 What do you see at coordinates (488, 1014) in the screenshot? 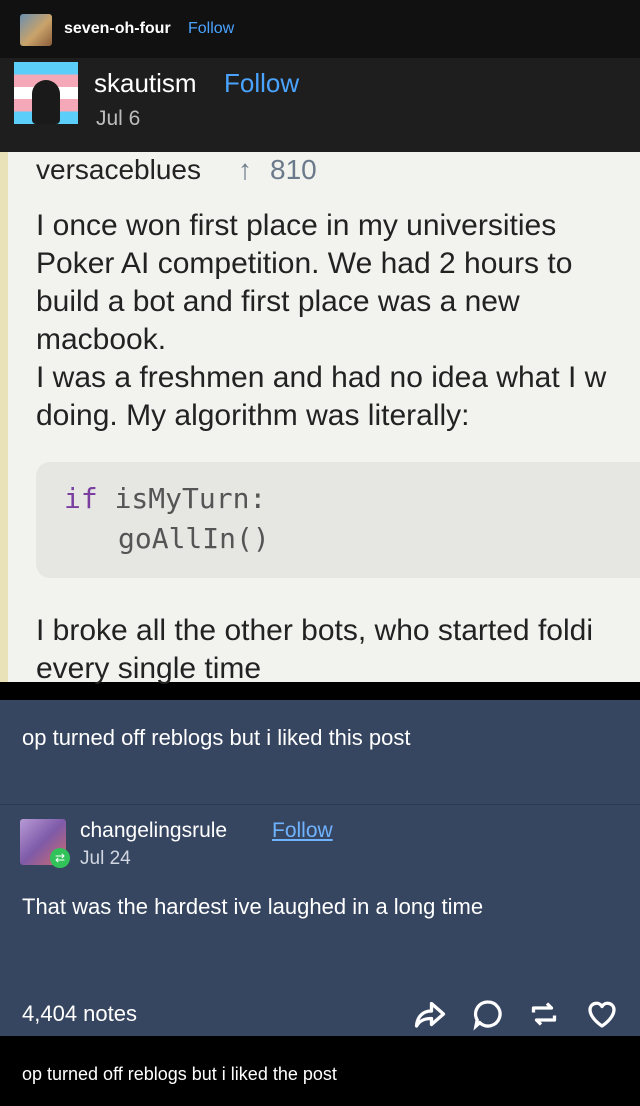
I see `reply-icon` at bounding box center [488, 1014].